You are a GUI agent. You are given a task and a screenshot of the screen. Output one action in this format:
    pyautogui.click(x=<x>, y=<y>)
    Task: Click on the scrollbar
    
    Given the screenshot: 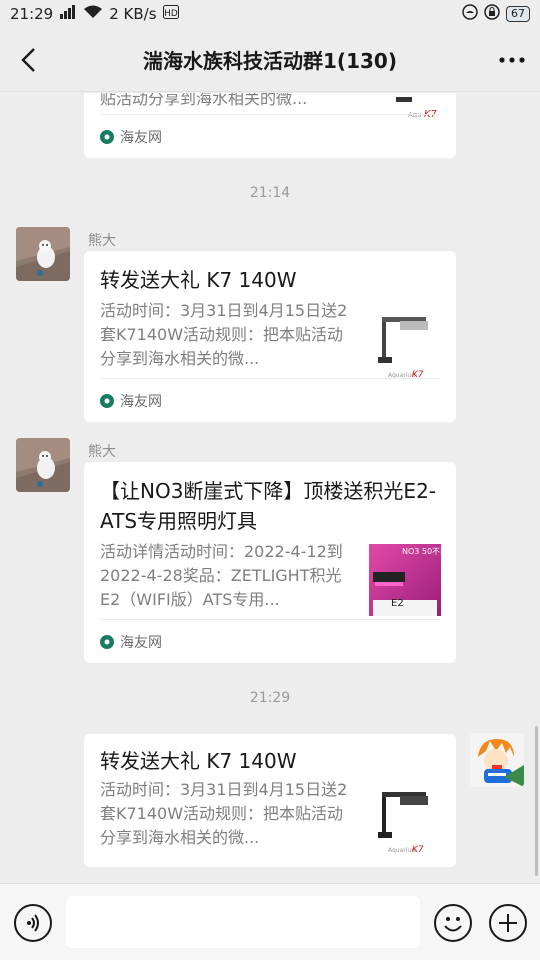 What is the action you would take?
    pyautogui.click(x=536, y=801)
    